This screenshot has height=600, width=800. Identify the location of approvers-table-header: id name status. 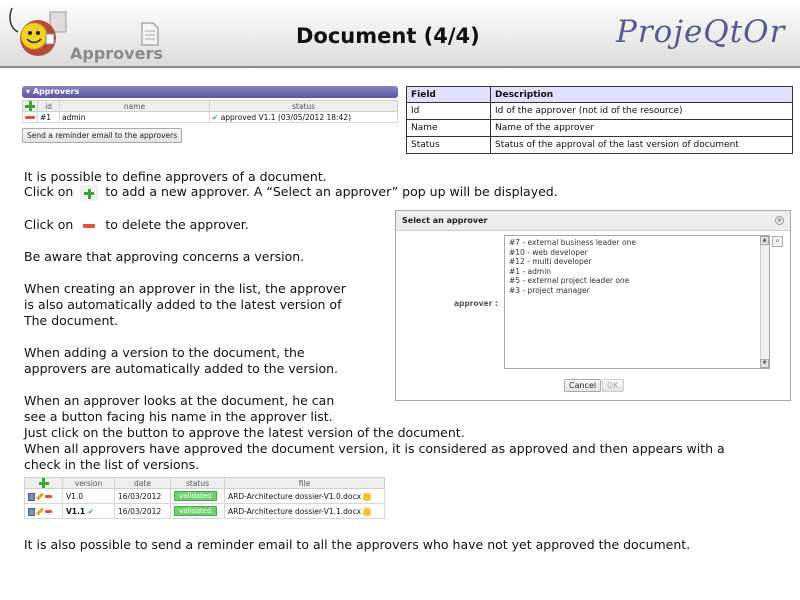
(210, 106).